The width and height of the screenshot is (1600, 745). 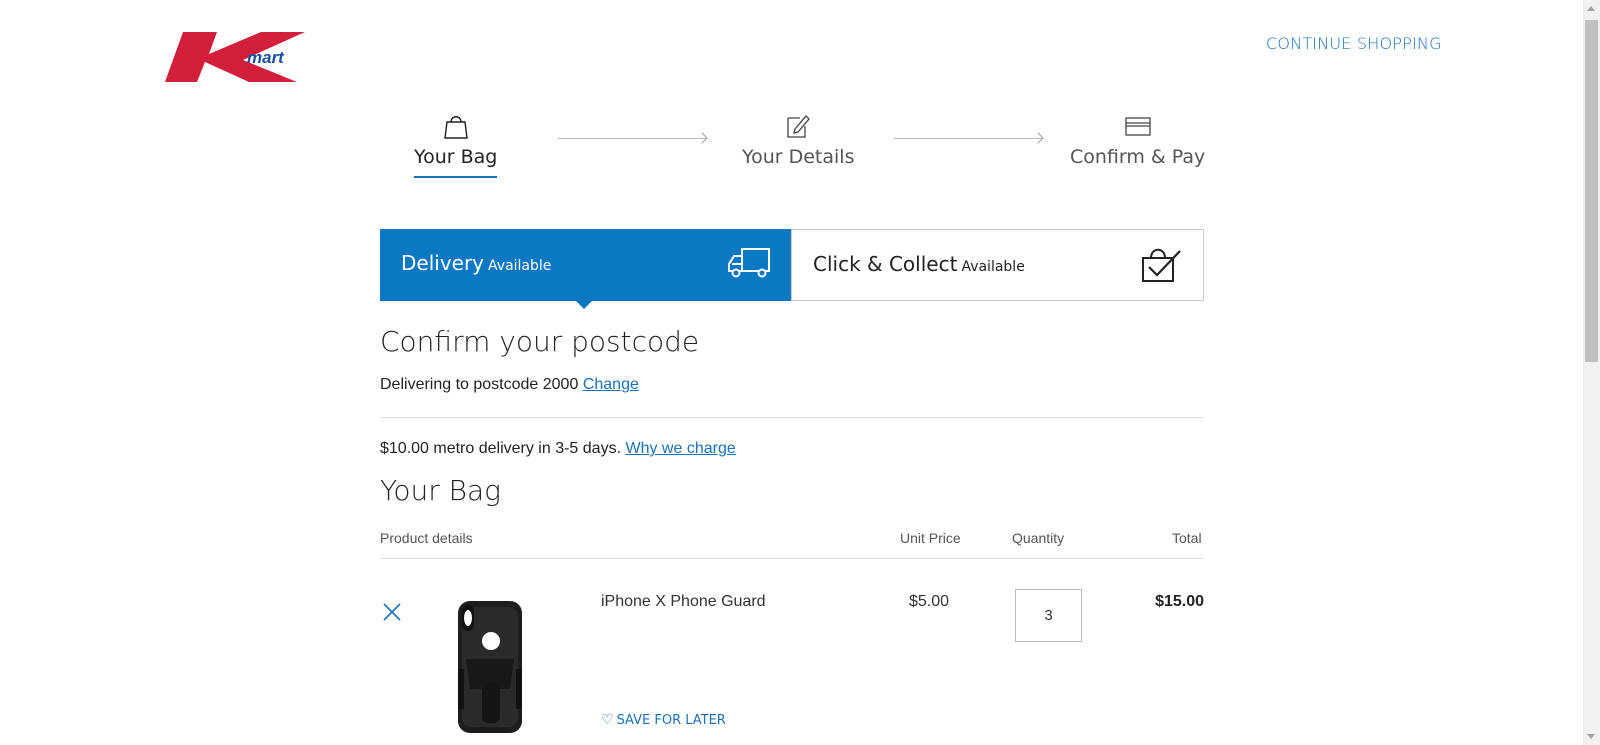 I want to click on tab-delivery: Delivery Available, so click(x=586, y=269).